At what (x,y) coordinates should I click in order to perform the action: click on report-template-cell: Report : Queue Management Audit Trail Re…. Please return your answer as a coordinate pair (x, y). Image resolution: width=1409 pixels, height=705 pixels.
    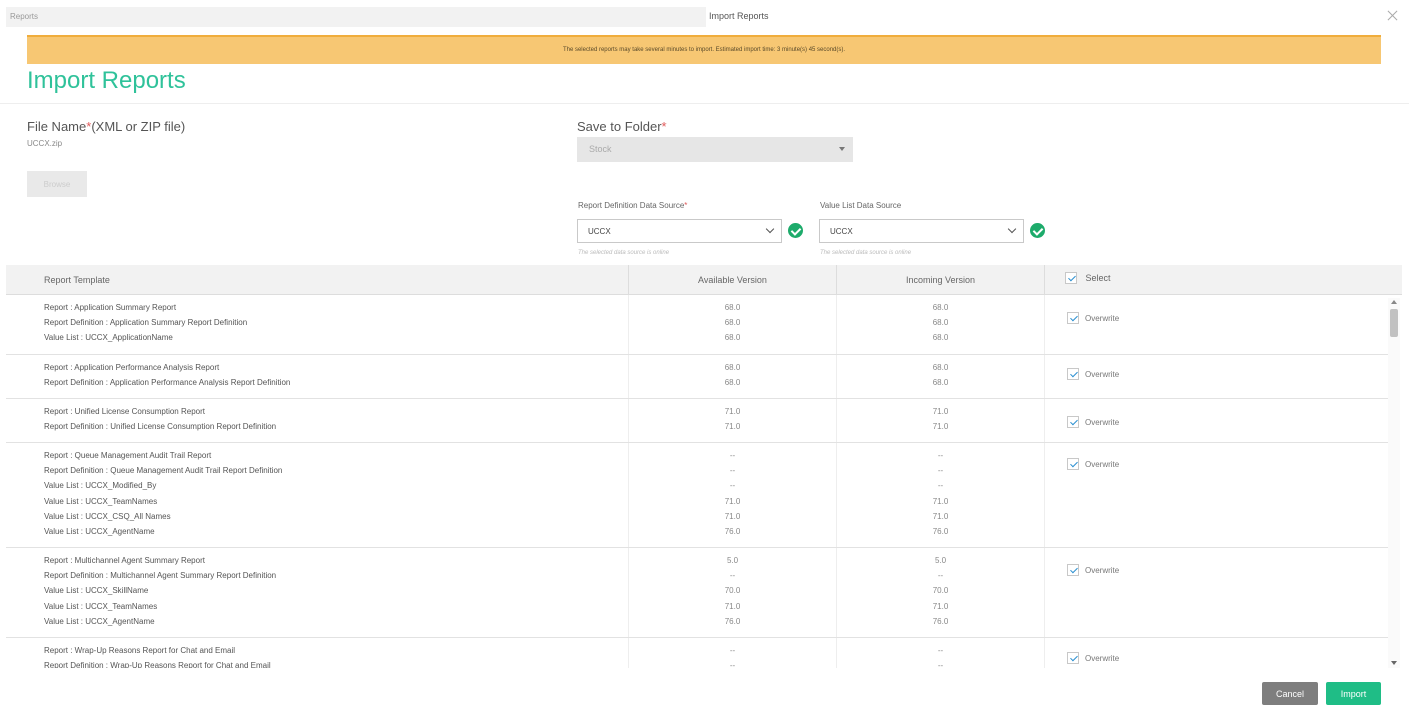
    Looking at the image, I should click on (334, 495).